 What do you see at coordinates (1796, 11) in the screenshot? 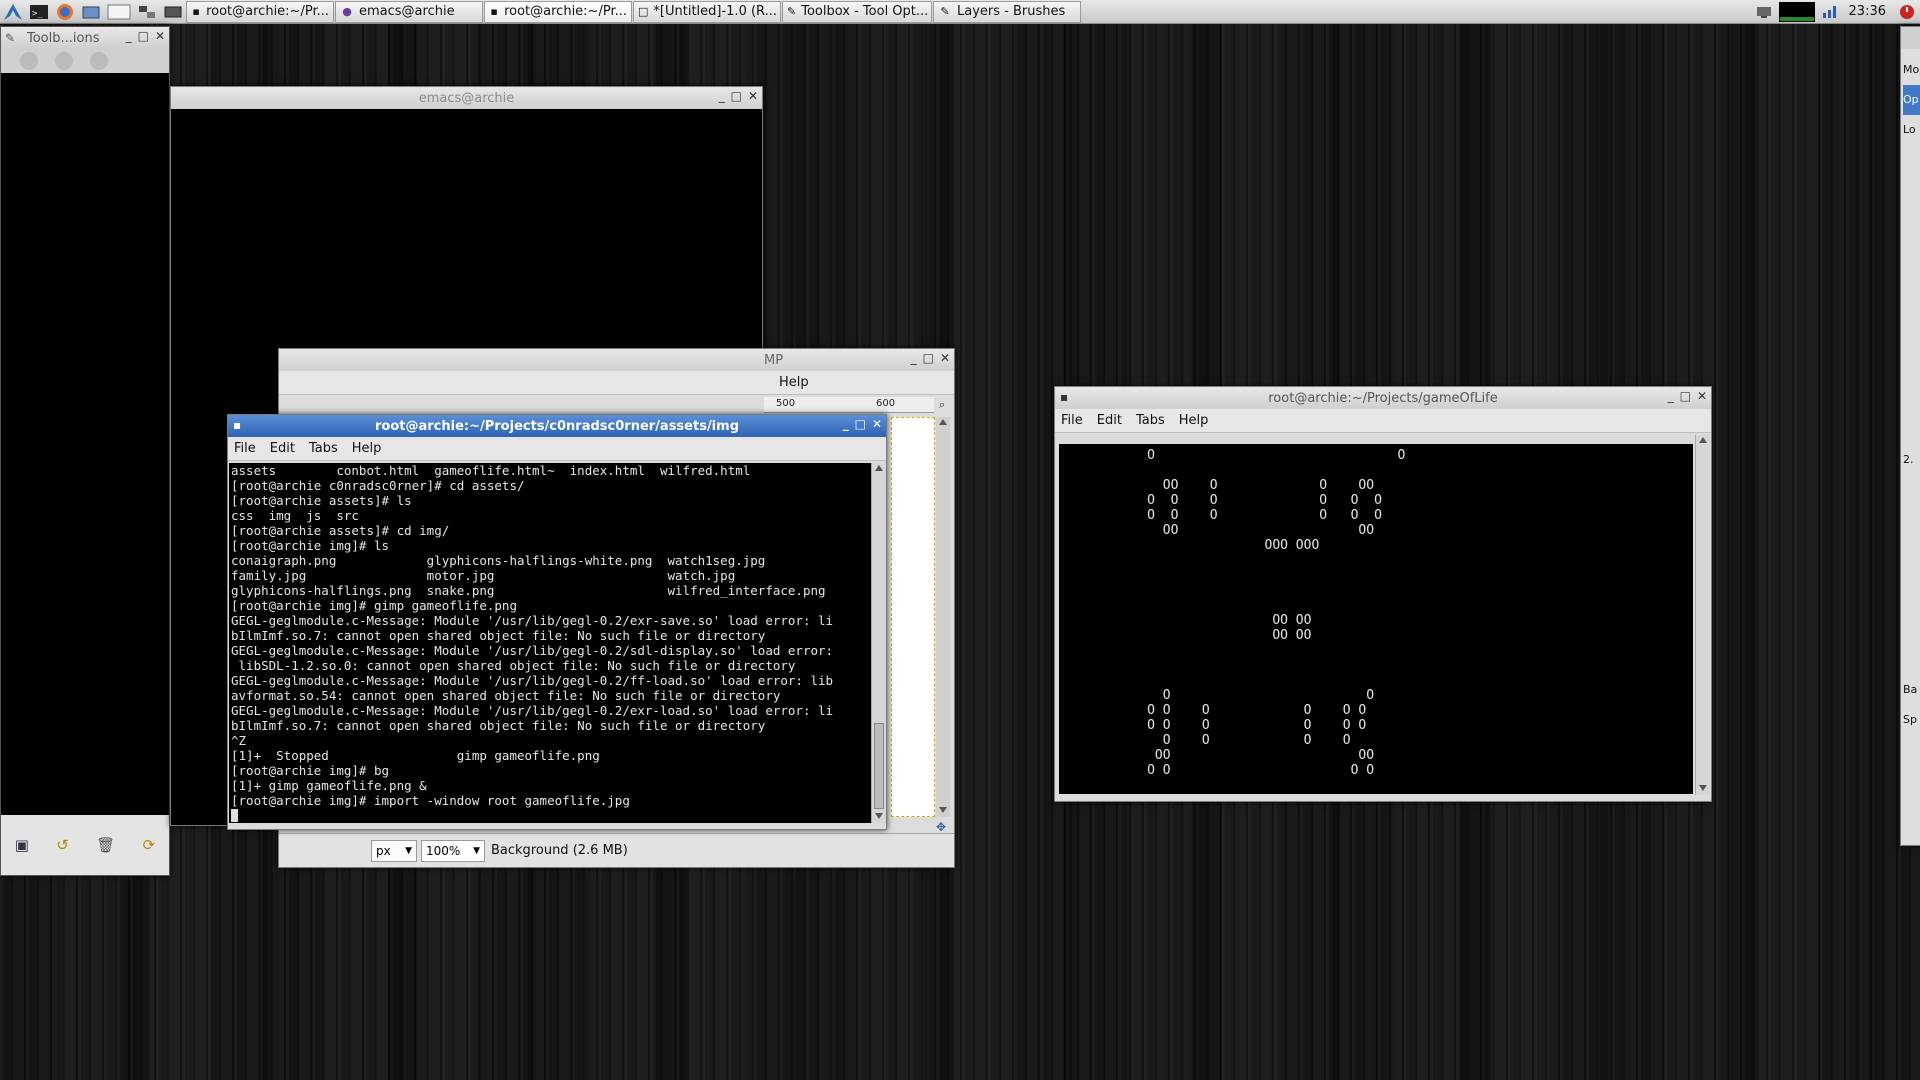
I see `cpu-graph-icon` at bounding box center [1796, 11].